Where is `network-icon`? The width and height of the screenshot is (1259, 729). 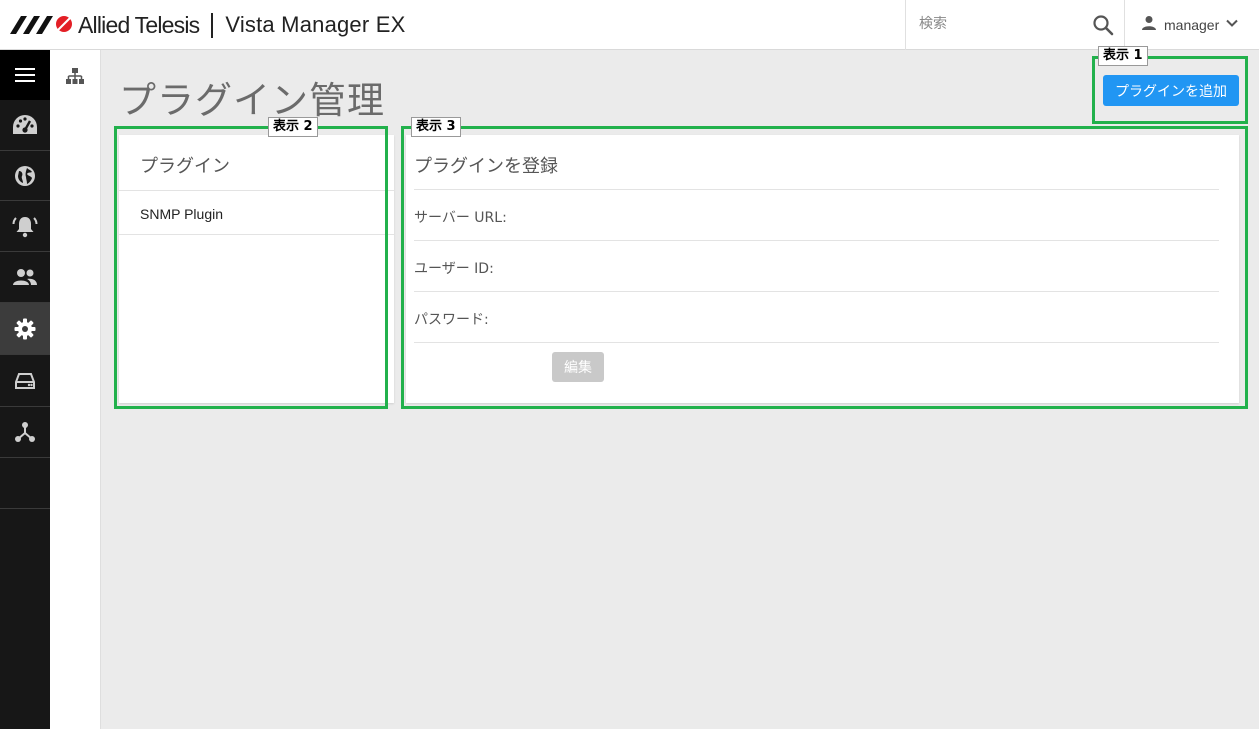
network-icon is located at coordinates (25, 432).